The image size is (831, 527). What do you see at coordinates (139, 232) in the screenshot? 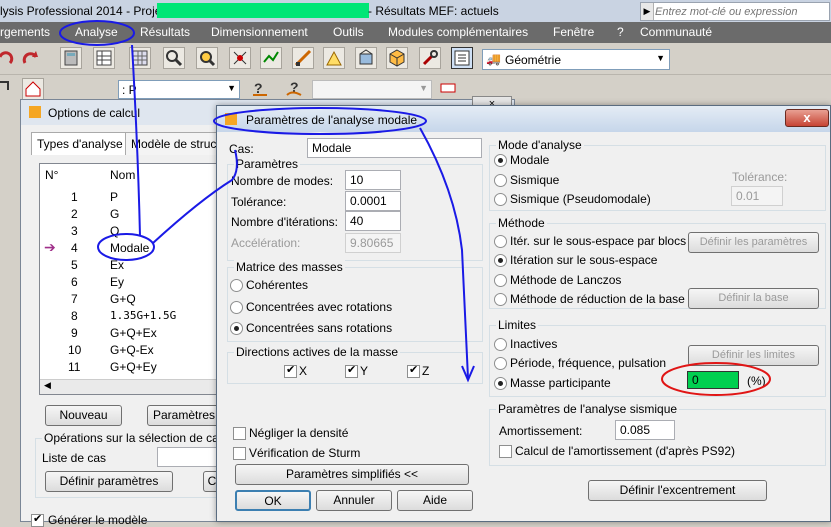
I see `table-row: 3Q` at bounding box center [139, 232].